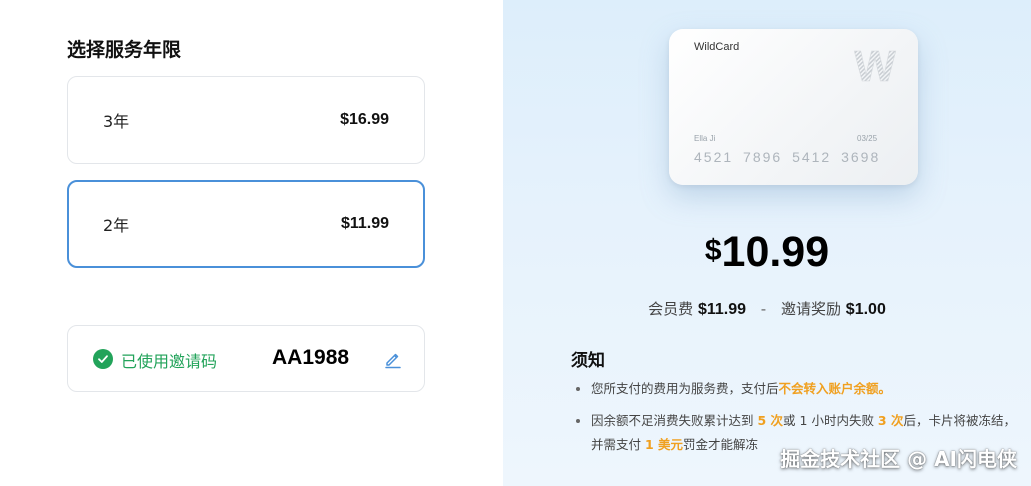 The width and height of the screenshot is (1031, 486). Describe the element at coordinates (775, 252) in the screenshot. I see `total-amount: 10.99` at that location.